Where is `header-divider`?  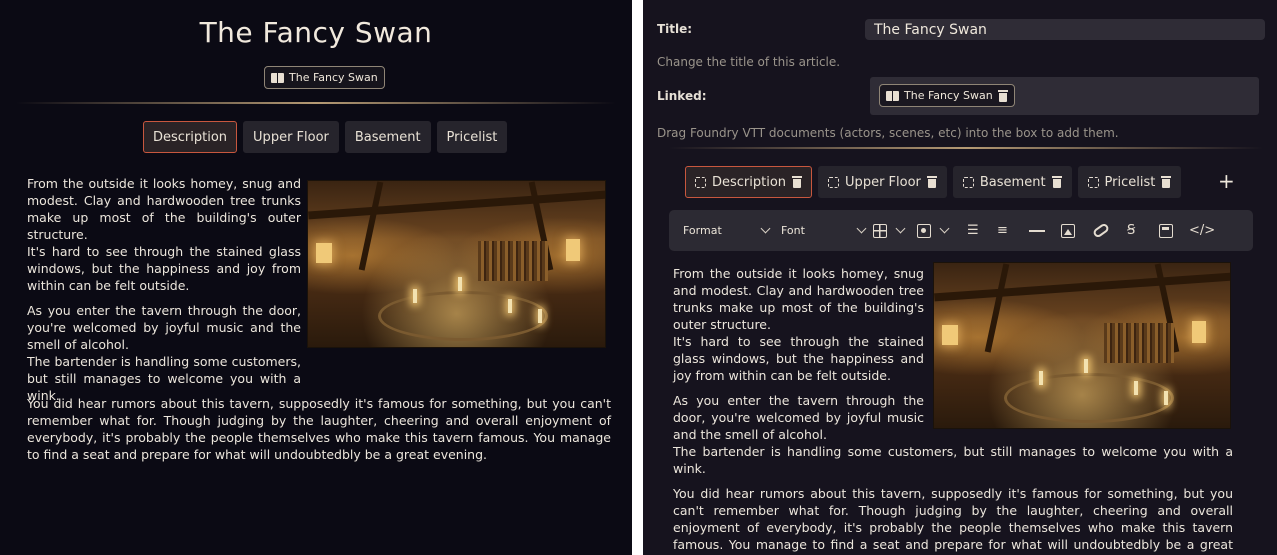 header-divider is located at coordinates (316, 103).